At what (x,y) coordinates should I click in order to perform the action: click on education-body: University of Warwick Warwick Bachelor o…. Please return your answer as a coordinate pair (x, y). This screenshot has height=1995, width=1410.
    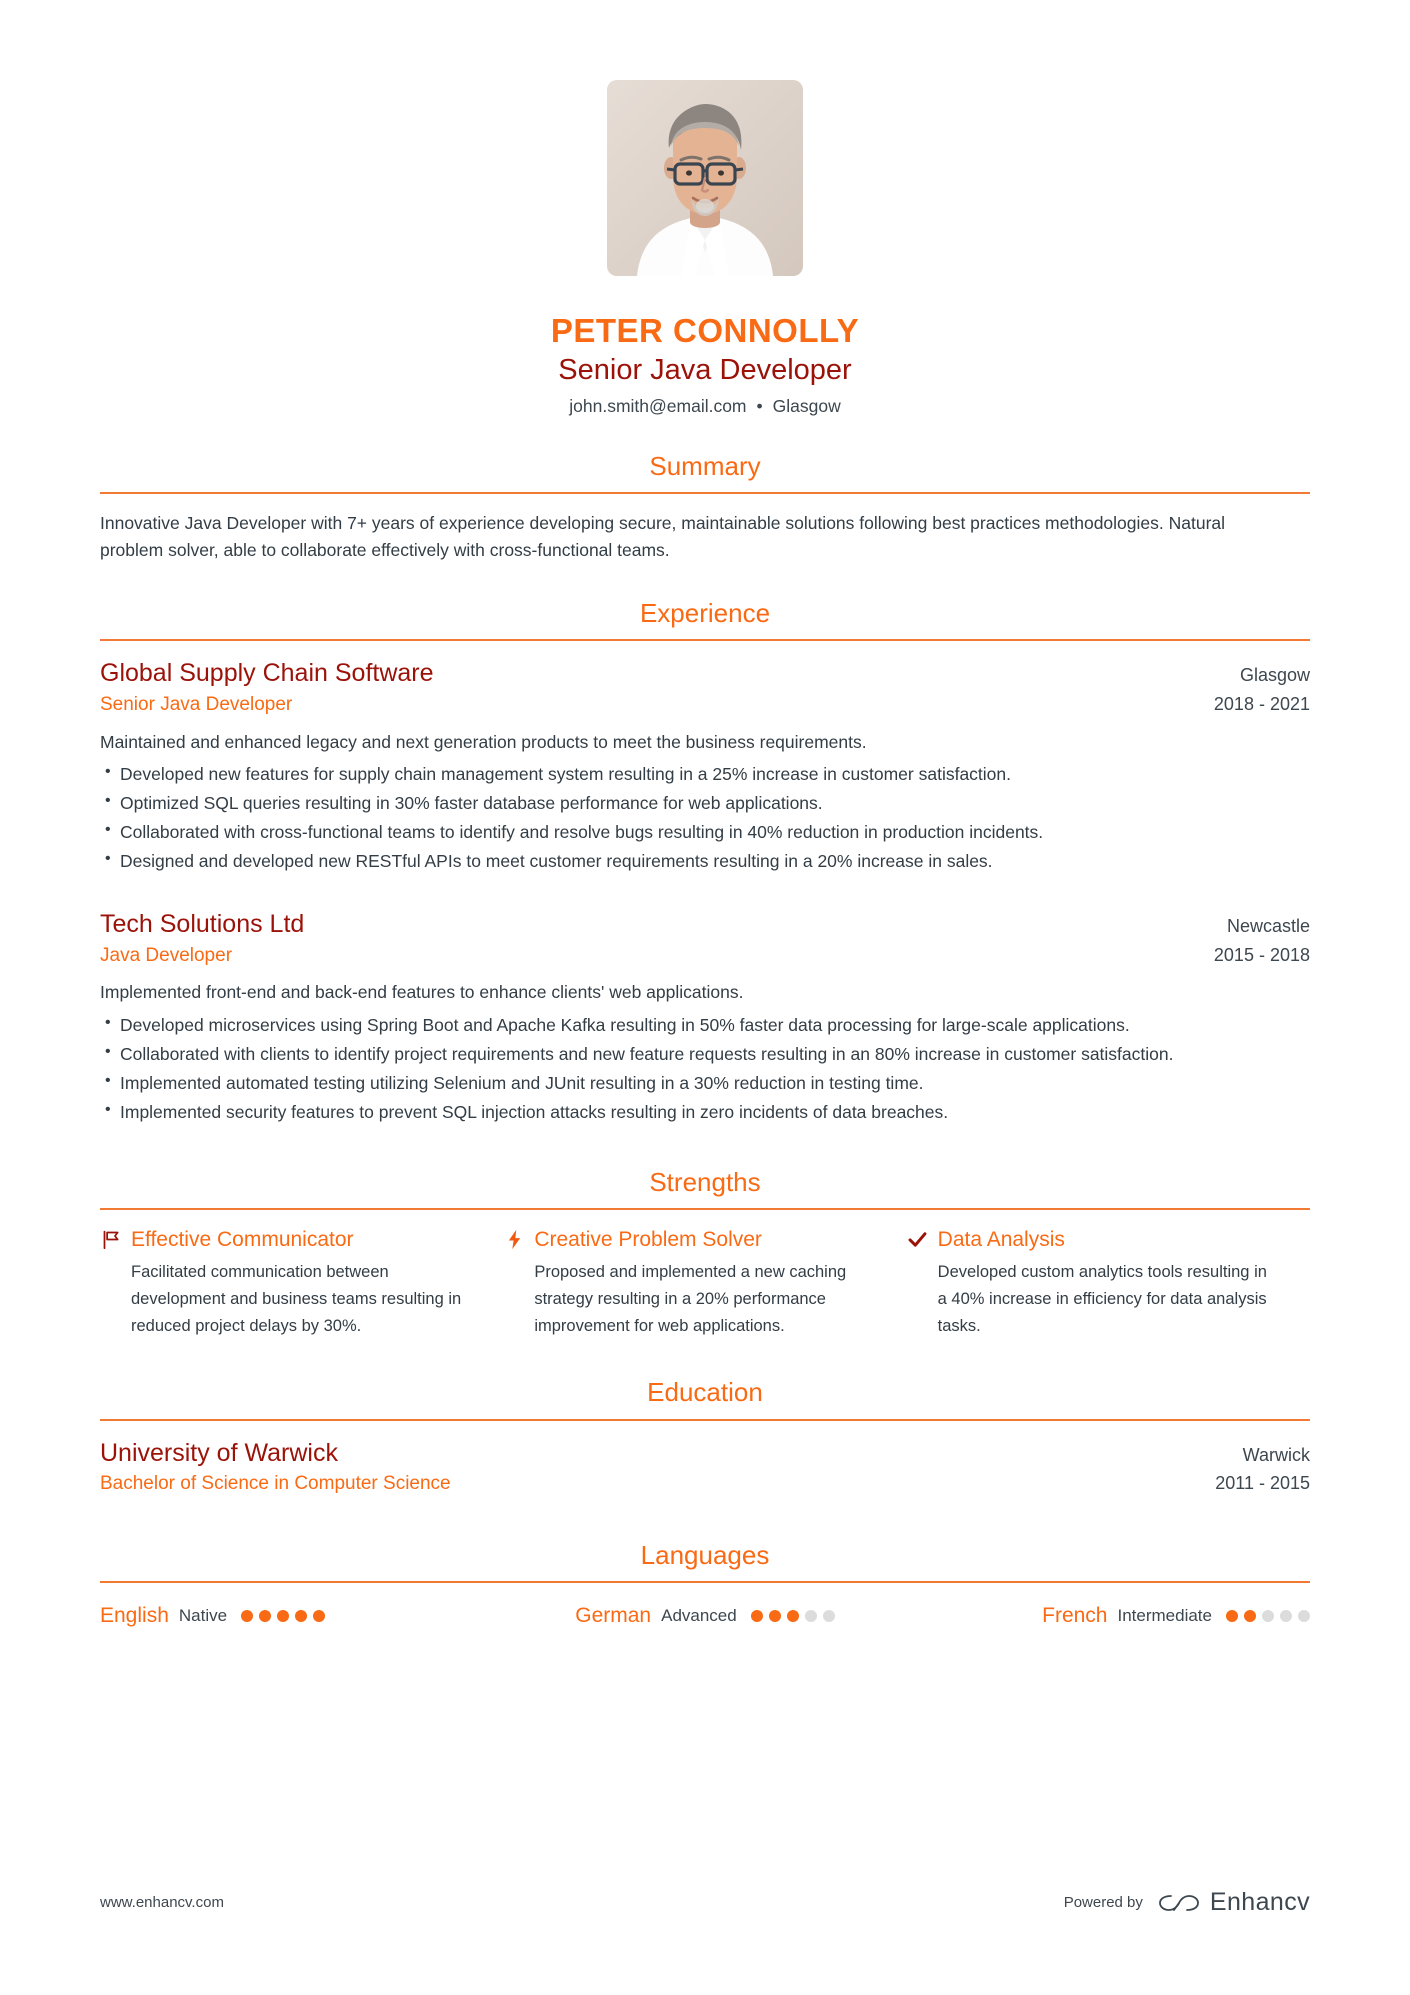
    Looking at the image, I should click on (705, 1459).